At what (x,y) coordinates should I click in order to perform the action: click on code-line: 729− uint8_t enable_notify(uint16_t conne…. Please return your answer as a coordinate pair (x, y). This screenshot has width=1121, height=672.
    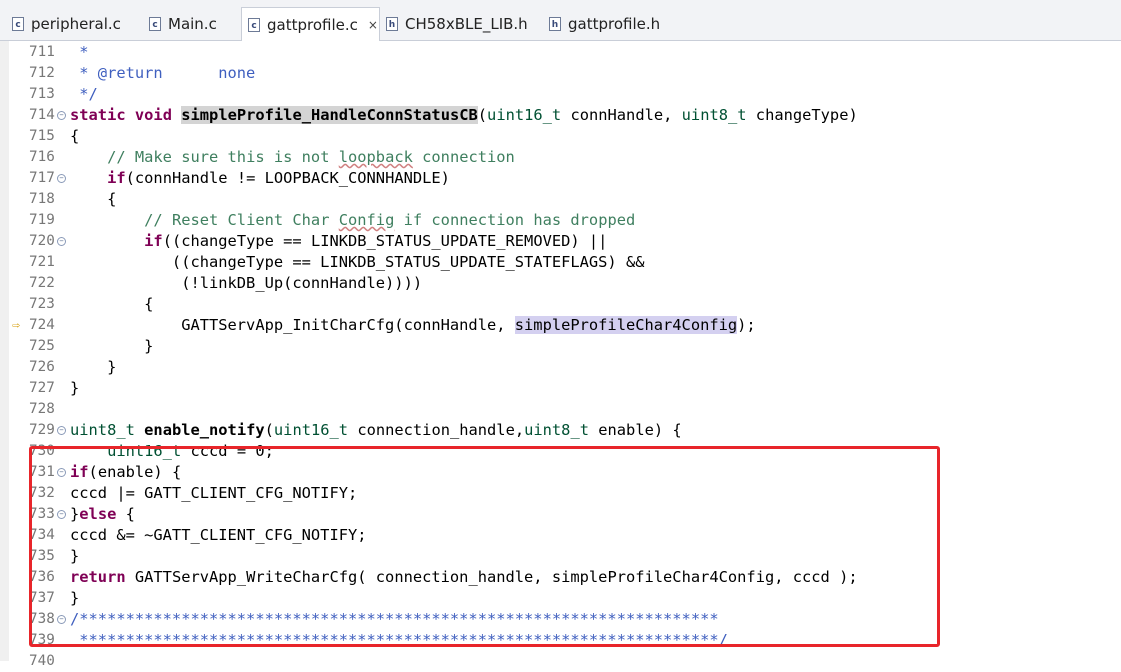
    Looking at the image, I should click on (560, 430).